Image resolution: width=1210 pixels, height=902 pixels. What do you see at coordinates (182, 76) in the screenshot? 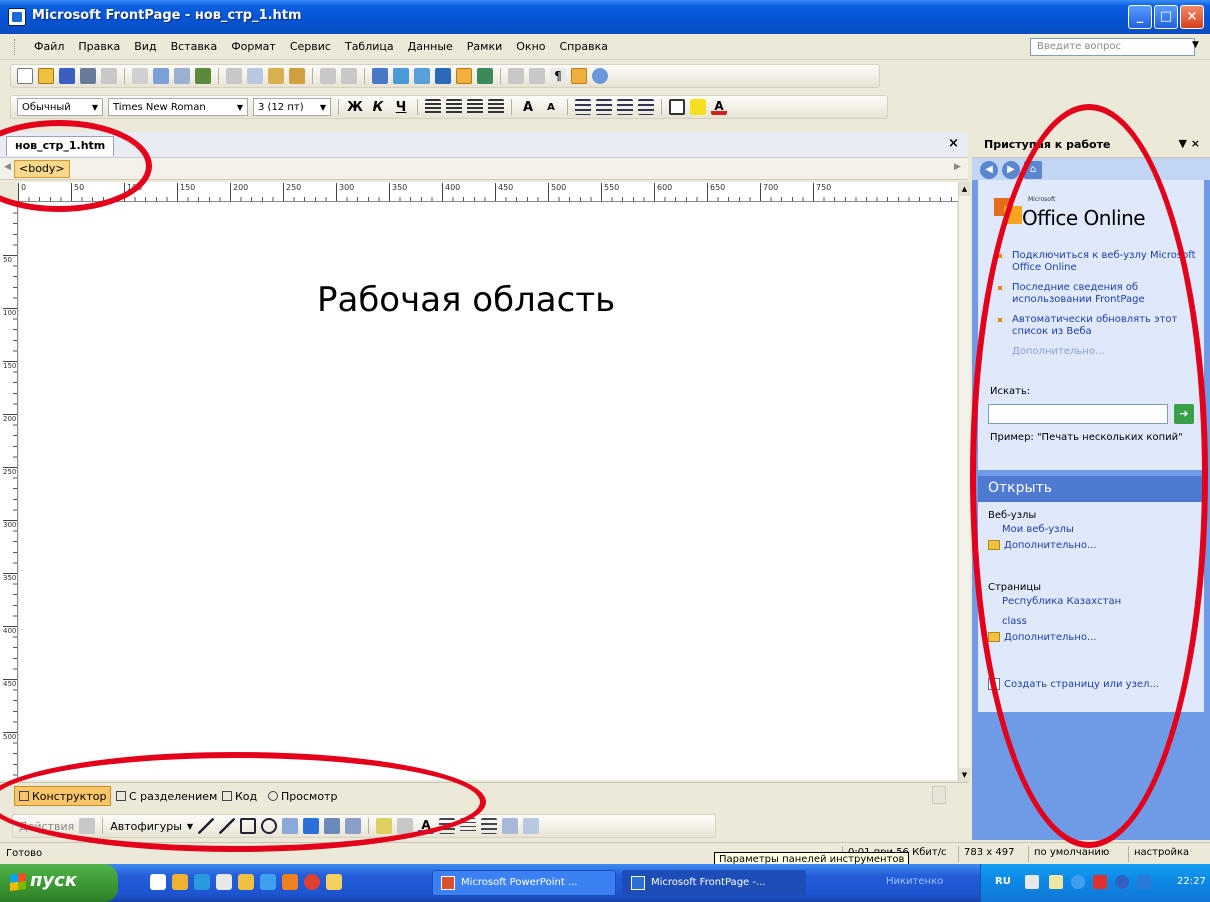
I see `preview-icon` at bounding box center [182, 76].